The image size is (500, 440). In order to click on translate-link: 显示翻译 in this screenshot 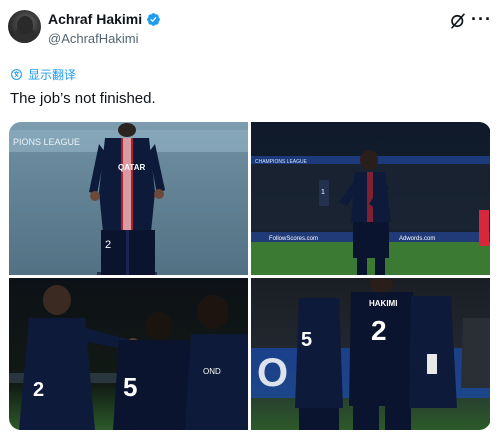, I will do `click(43, 74)`.